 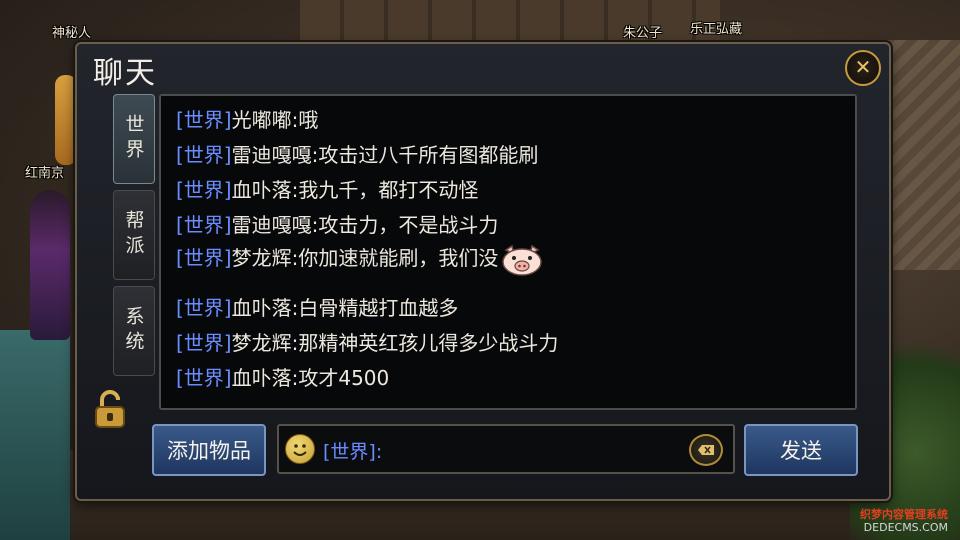 I want to click on send-button: 发送, so click(x=801, y=450).